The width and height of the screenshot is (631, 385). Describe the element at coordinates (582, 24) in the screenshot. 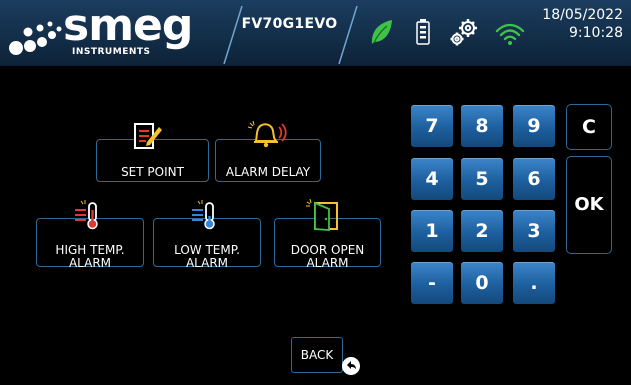

I see `date-time: 18/05/2022 9:10:28` at that location.